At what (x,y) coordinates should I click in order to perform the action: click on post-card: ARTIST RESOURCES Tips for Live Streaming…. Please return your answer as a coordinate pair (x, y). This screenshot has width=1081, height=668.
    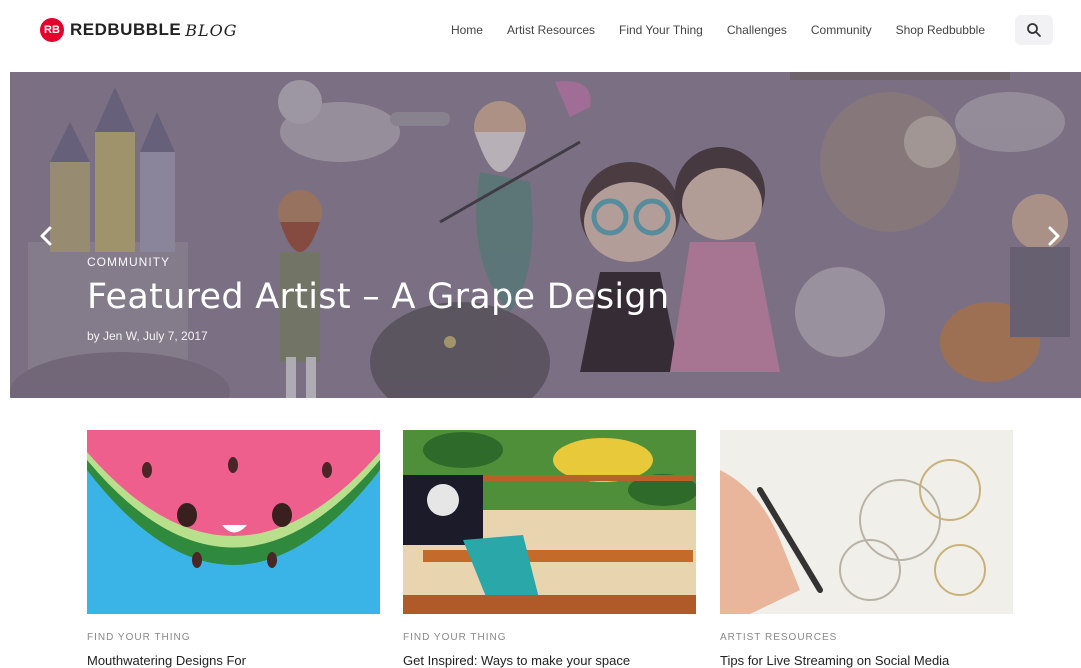
    Looking at the image, I should click on (866, 549).